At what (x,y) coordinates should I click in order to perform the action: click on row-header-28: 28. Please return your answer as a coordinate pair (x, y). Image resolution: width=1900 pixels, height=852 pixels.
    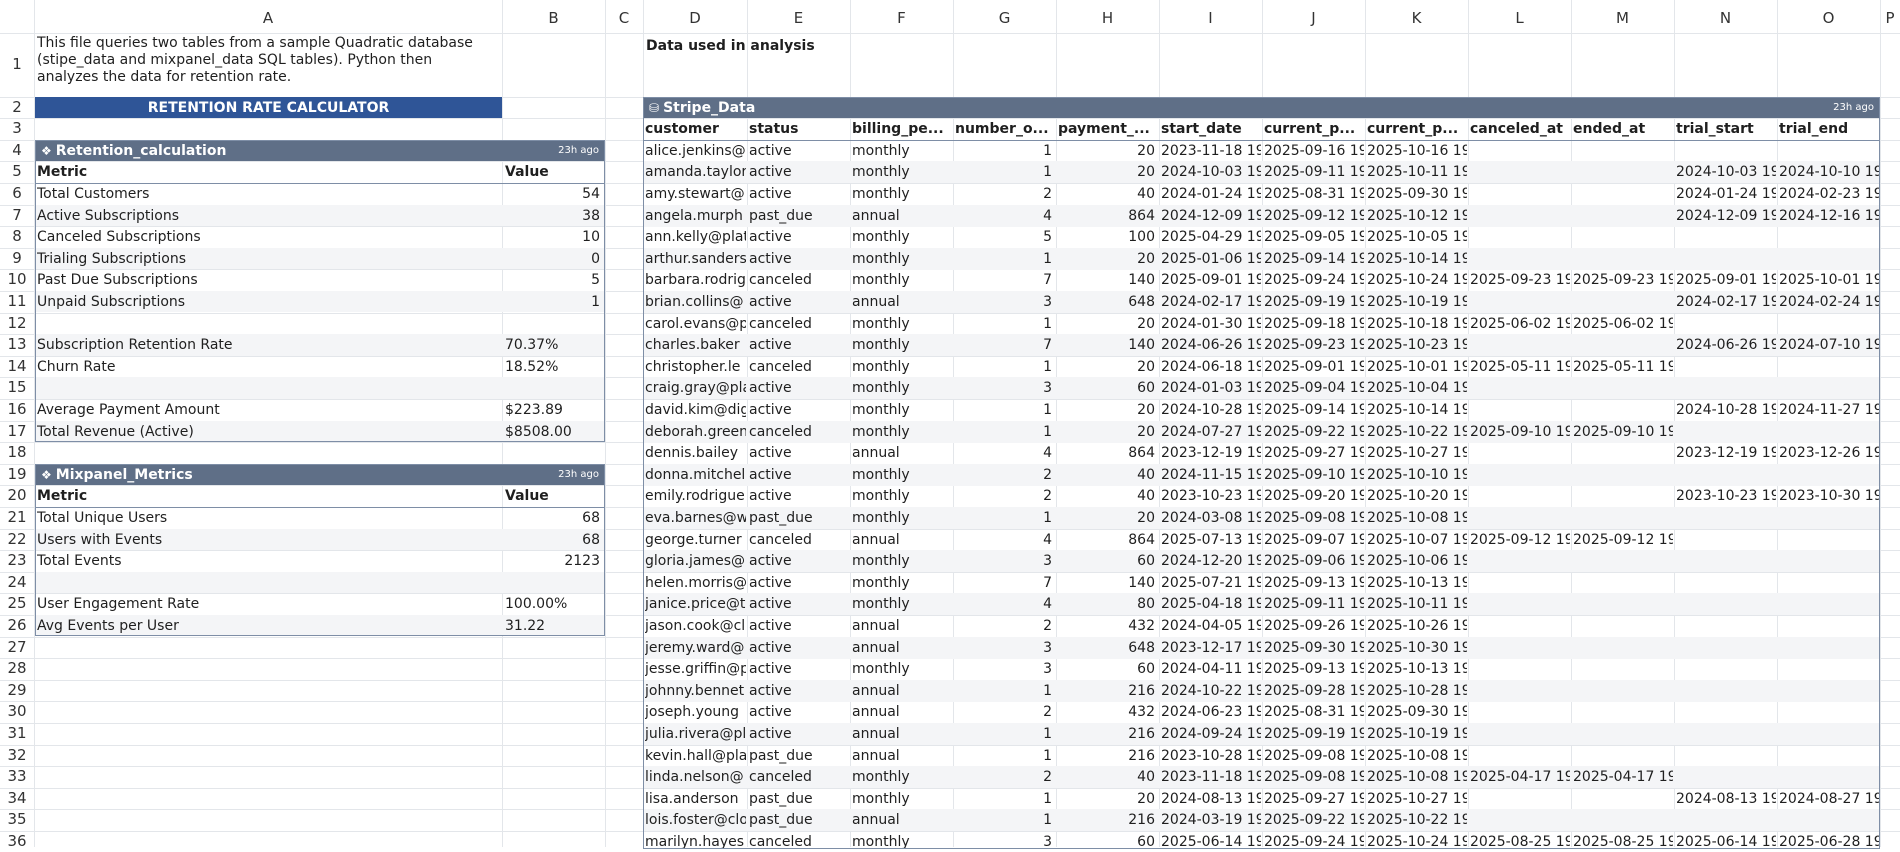
    Looking at the image, I should click on (17, 669).